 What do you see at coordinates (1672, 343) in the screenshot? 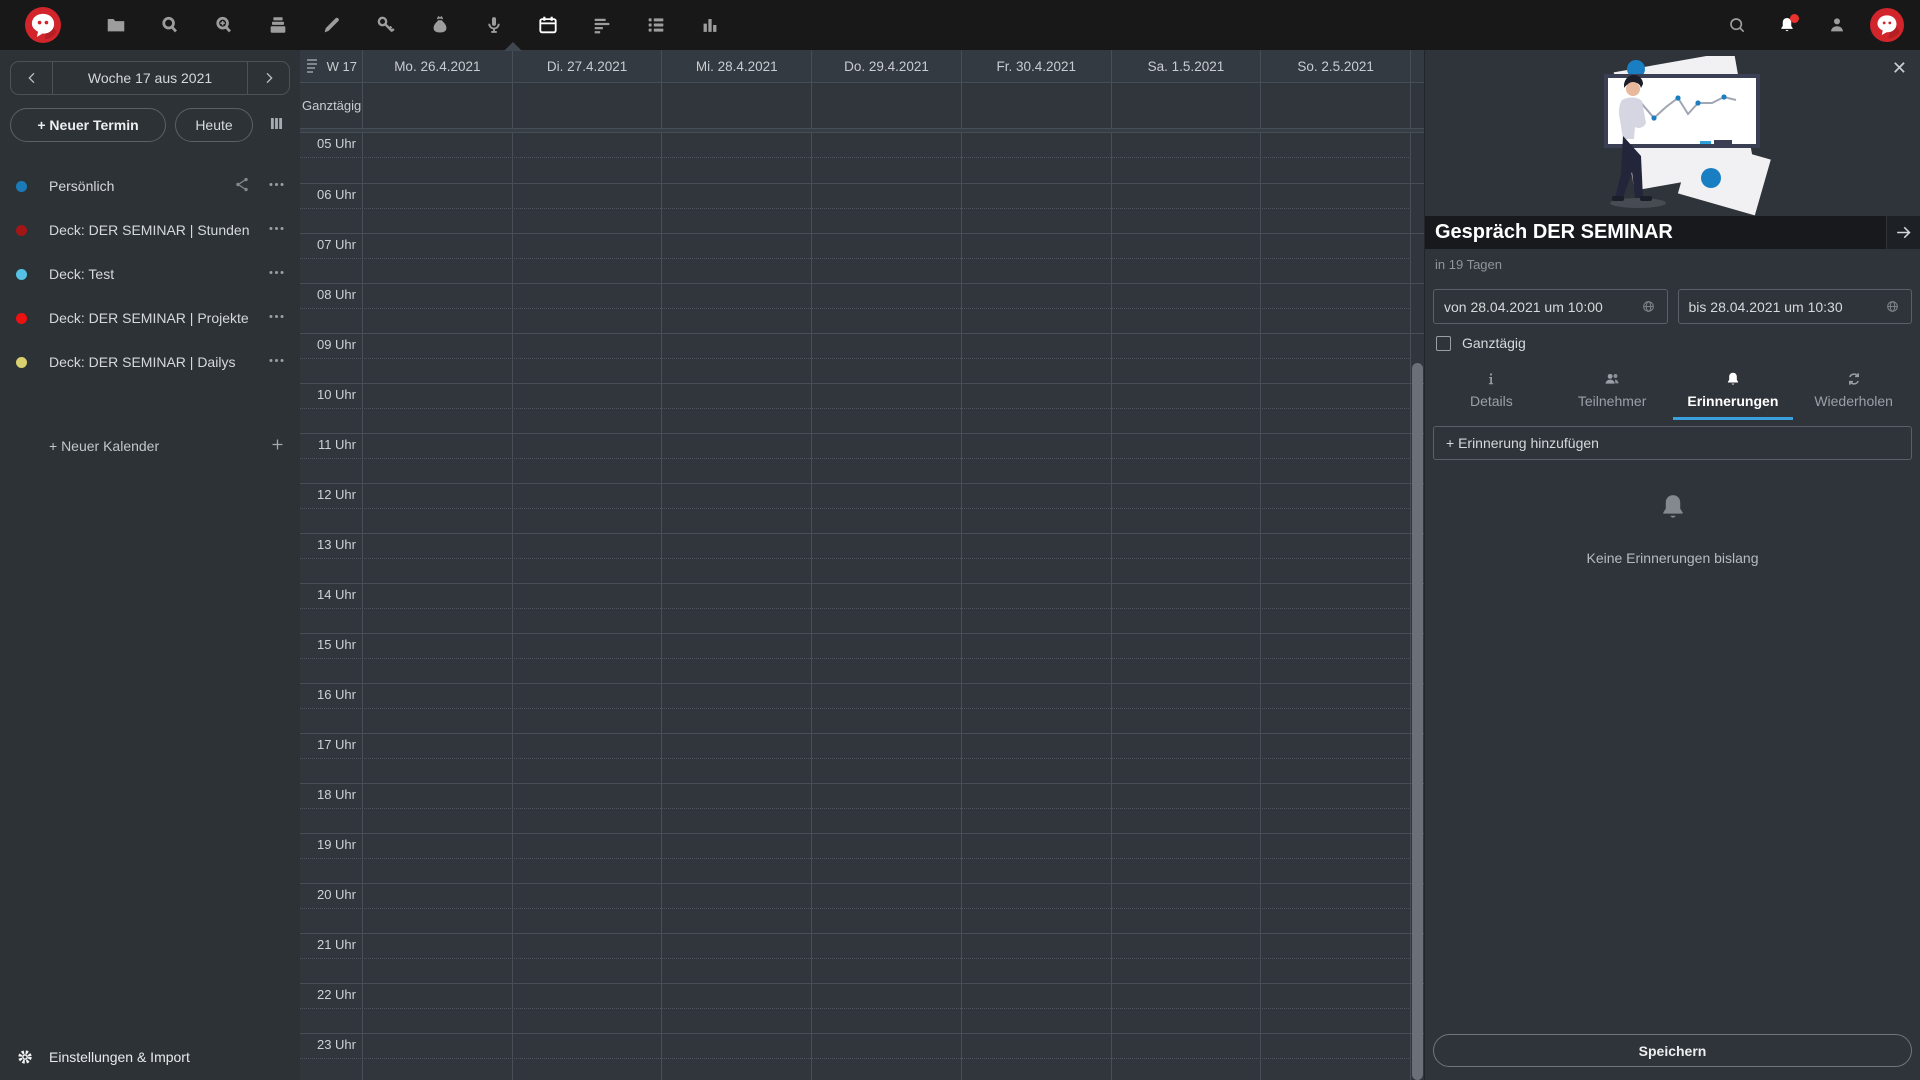
I see `allday-toggle: Ganztägig` at bounding box center [1672, 343].